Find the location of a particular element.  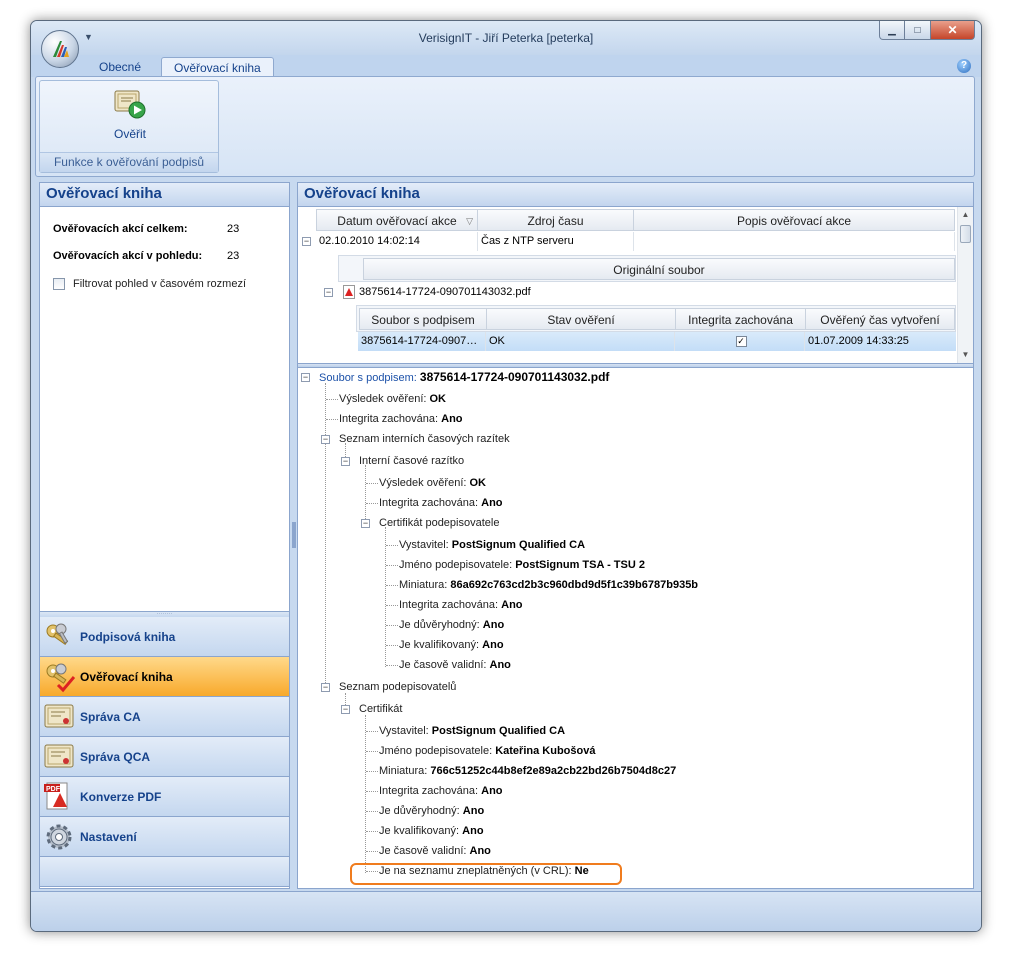

tree-signer-trusted: Je důvěryhodný: Ano is located at coordinates (431, 811).